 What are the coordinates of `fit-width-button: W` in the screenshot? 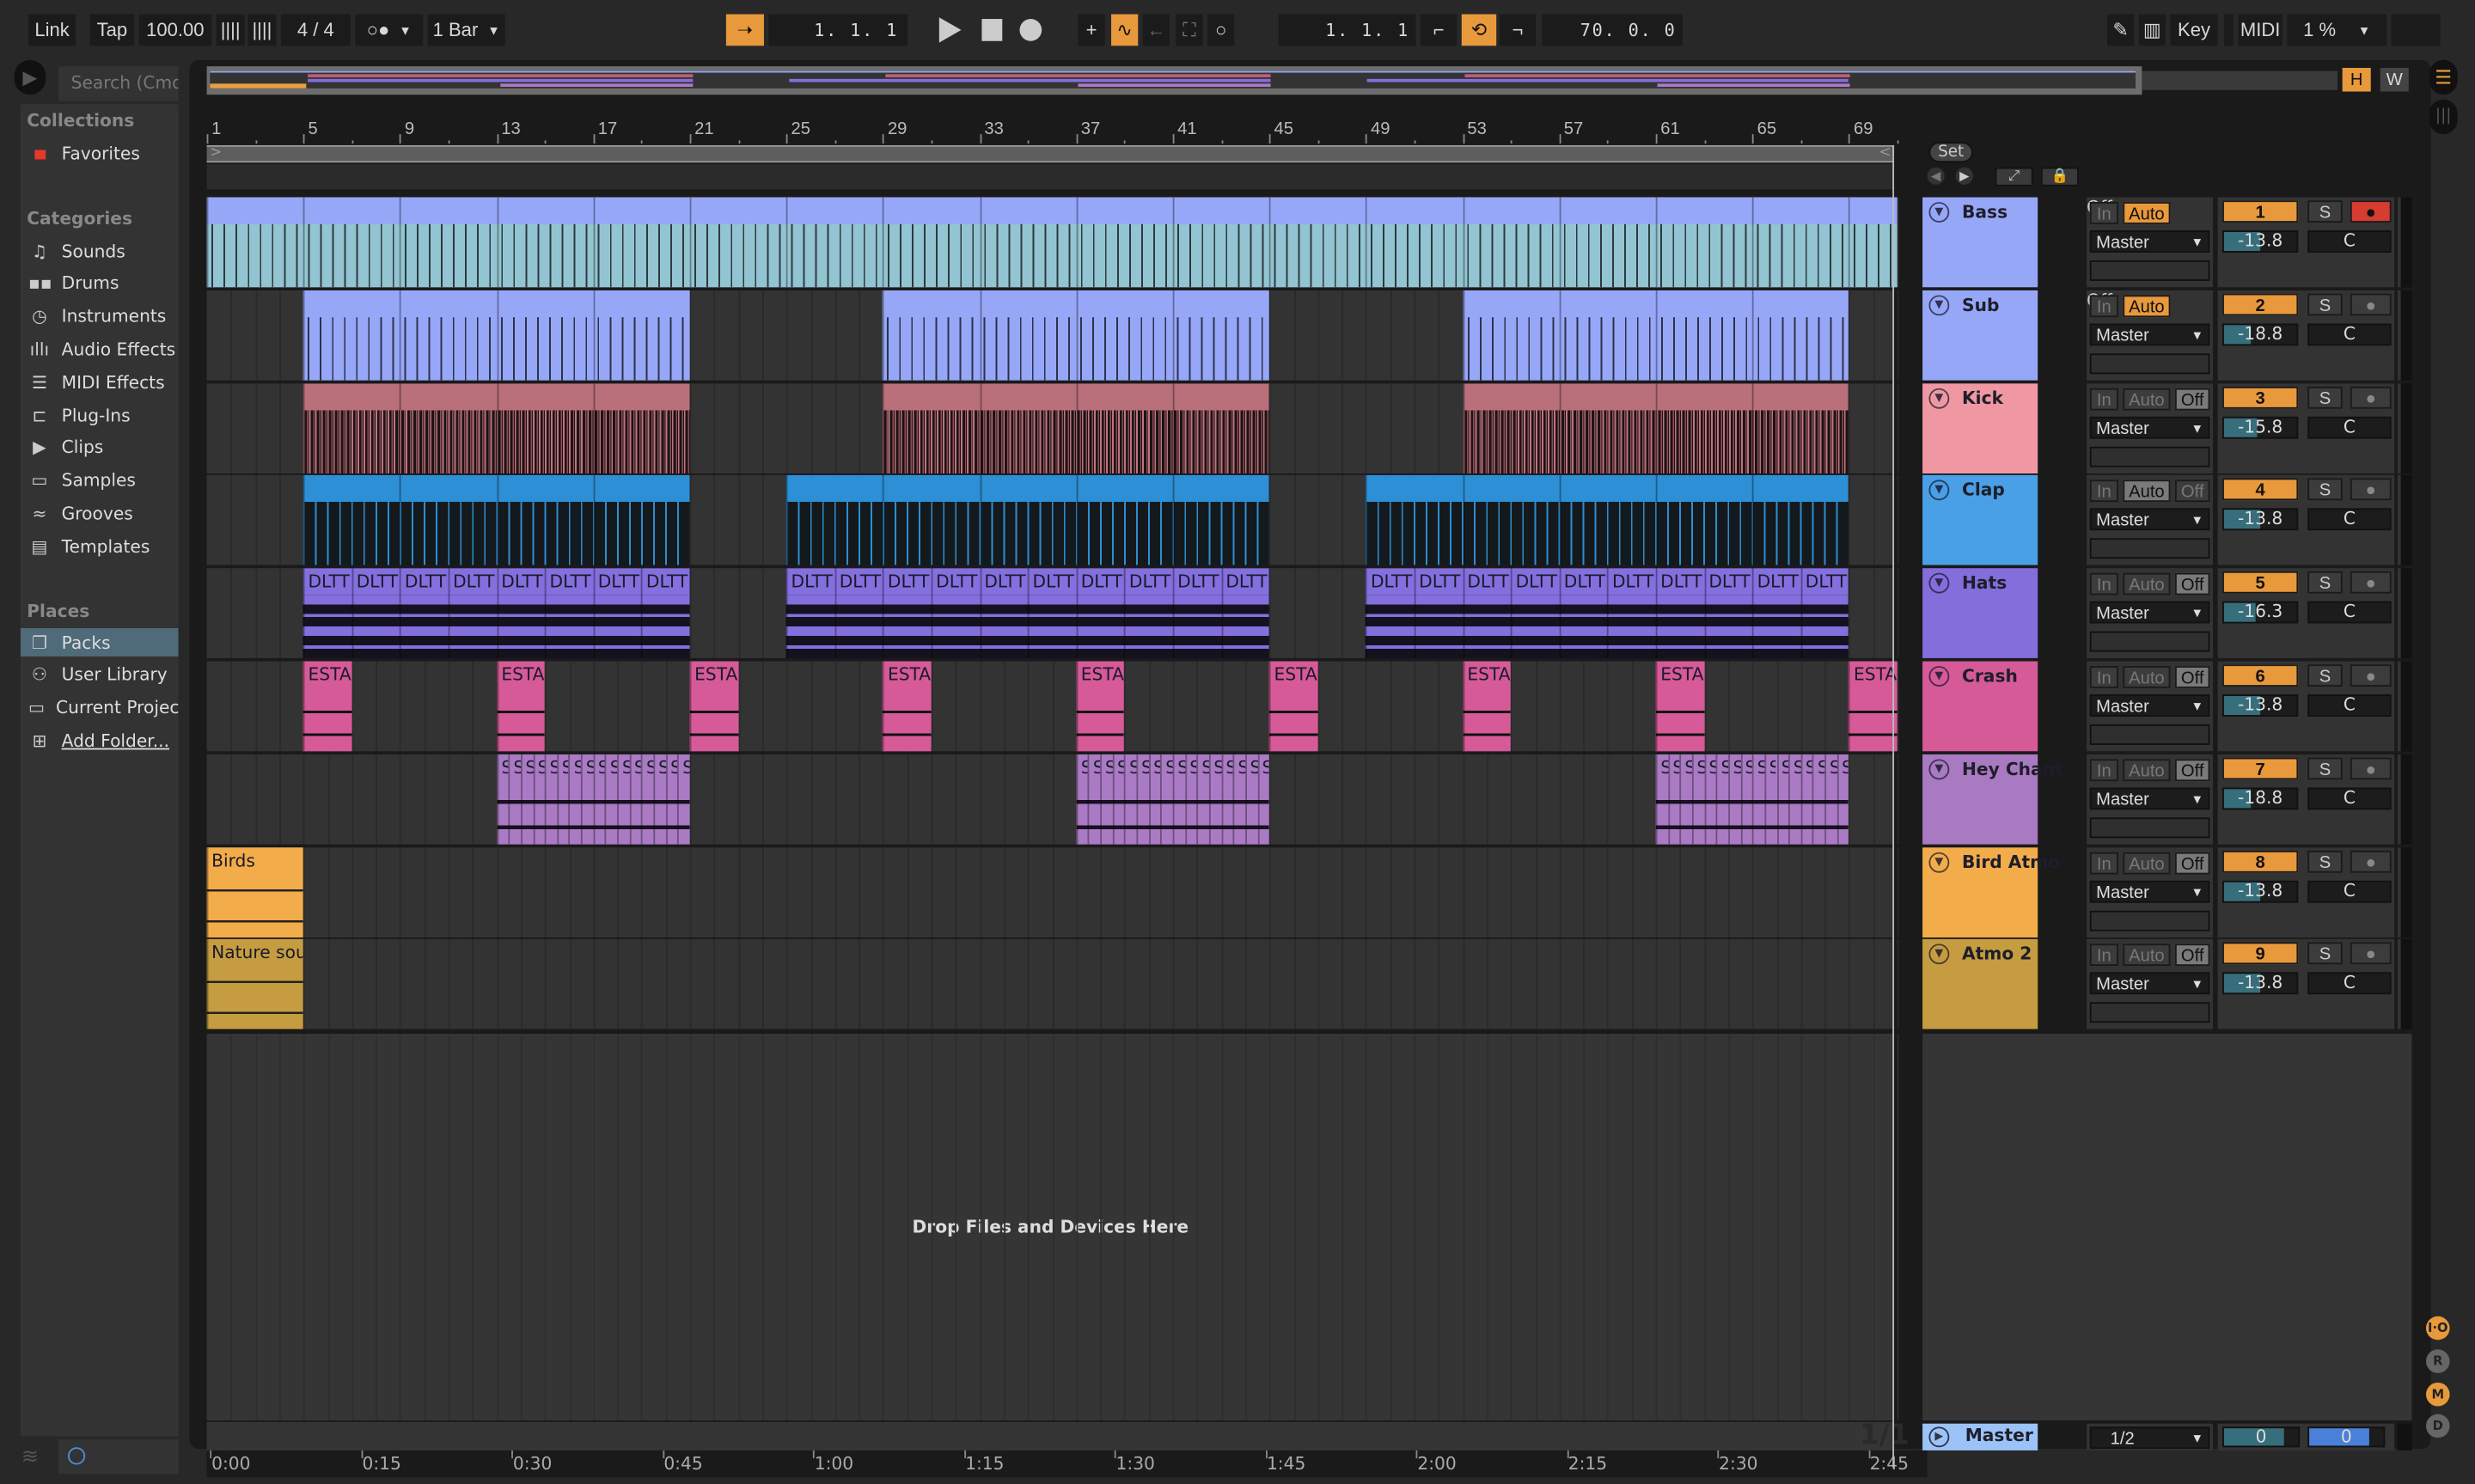 It's located at (2394, 80).